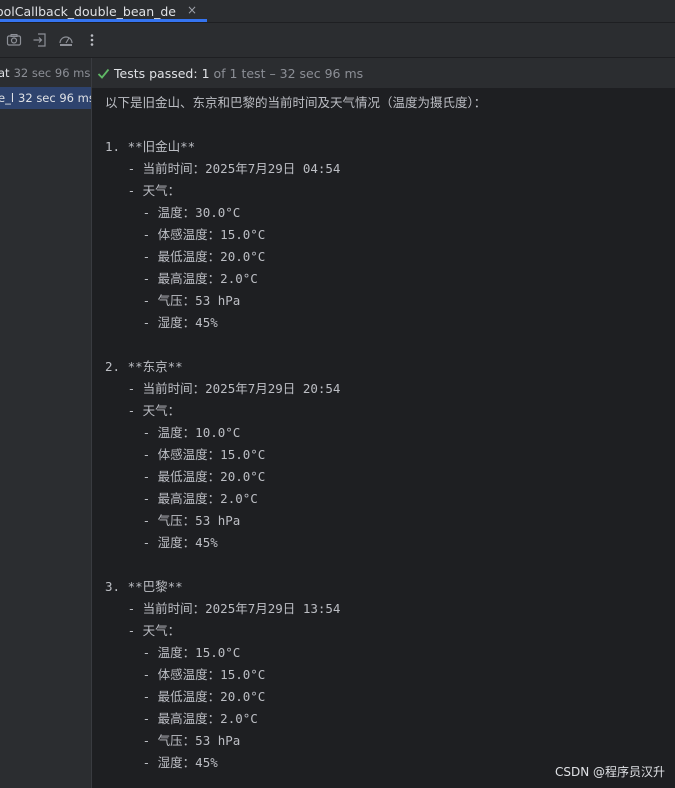 The width and height of the screenshot is (675, 788). What do you see at coordinates (383, 73) in the screenshot?
I see `test-status-bar: Tests passed: 1 of 1 test – 32 sec 96 ms` at bounding box center [383, 73].